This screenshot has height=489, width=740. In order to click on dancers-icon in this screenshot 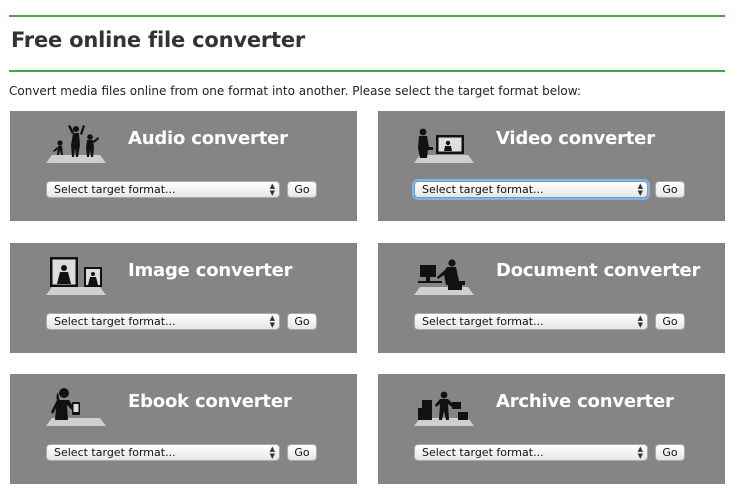, I will do `click(76, 144)`.